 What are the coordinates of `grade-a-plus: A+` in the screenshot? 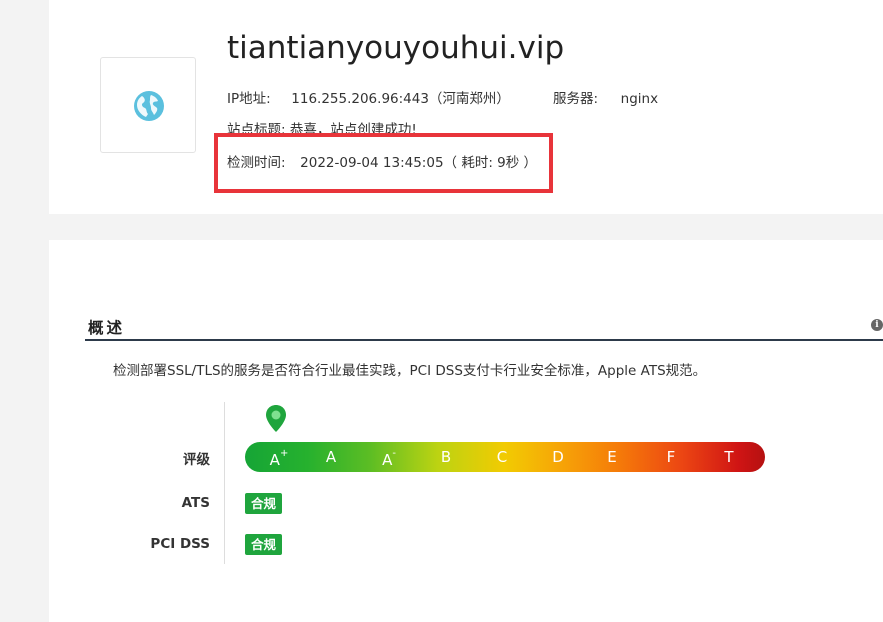 It's located at (279, 458).